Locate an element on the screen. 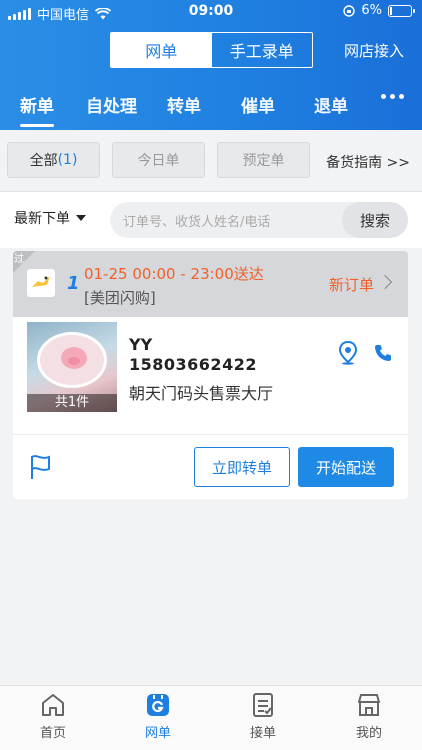 This screenshot has height=750, width=422. order-source-switch: 网单 手工录单 is located at coordinates (211, 50).